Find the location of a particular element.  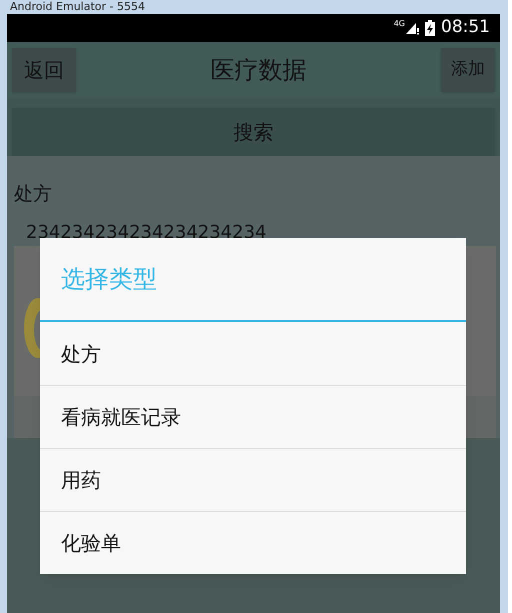

dialog-option: 化验单 is located at coordinates (253, 542).